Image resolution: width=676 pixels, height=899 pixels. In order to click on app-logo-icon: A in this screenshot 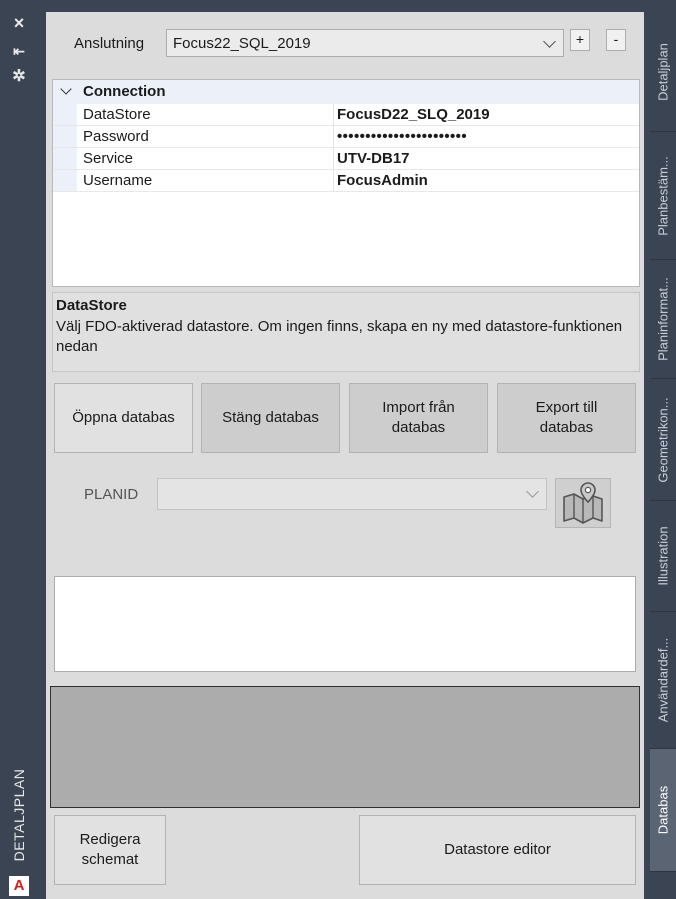, I will do `click(19, 886)`.